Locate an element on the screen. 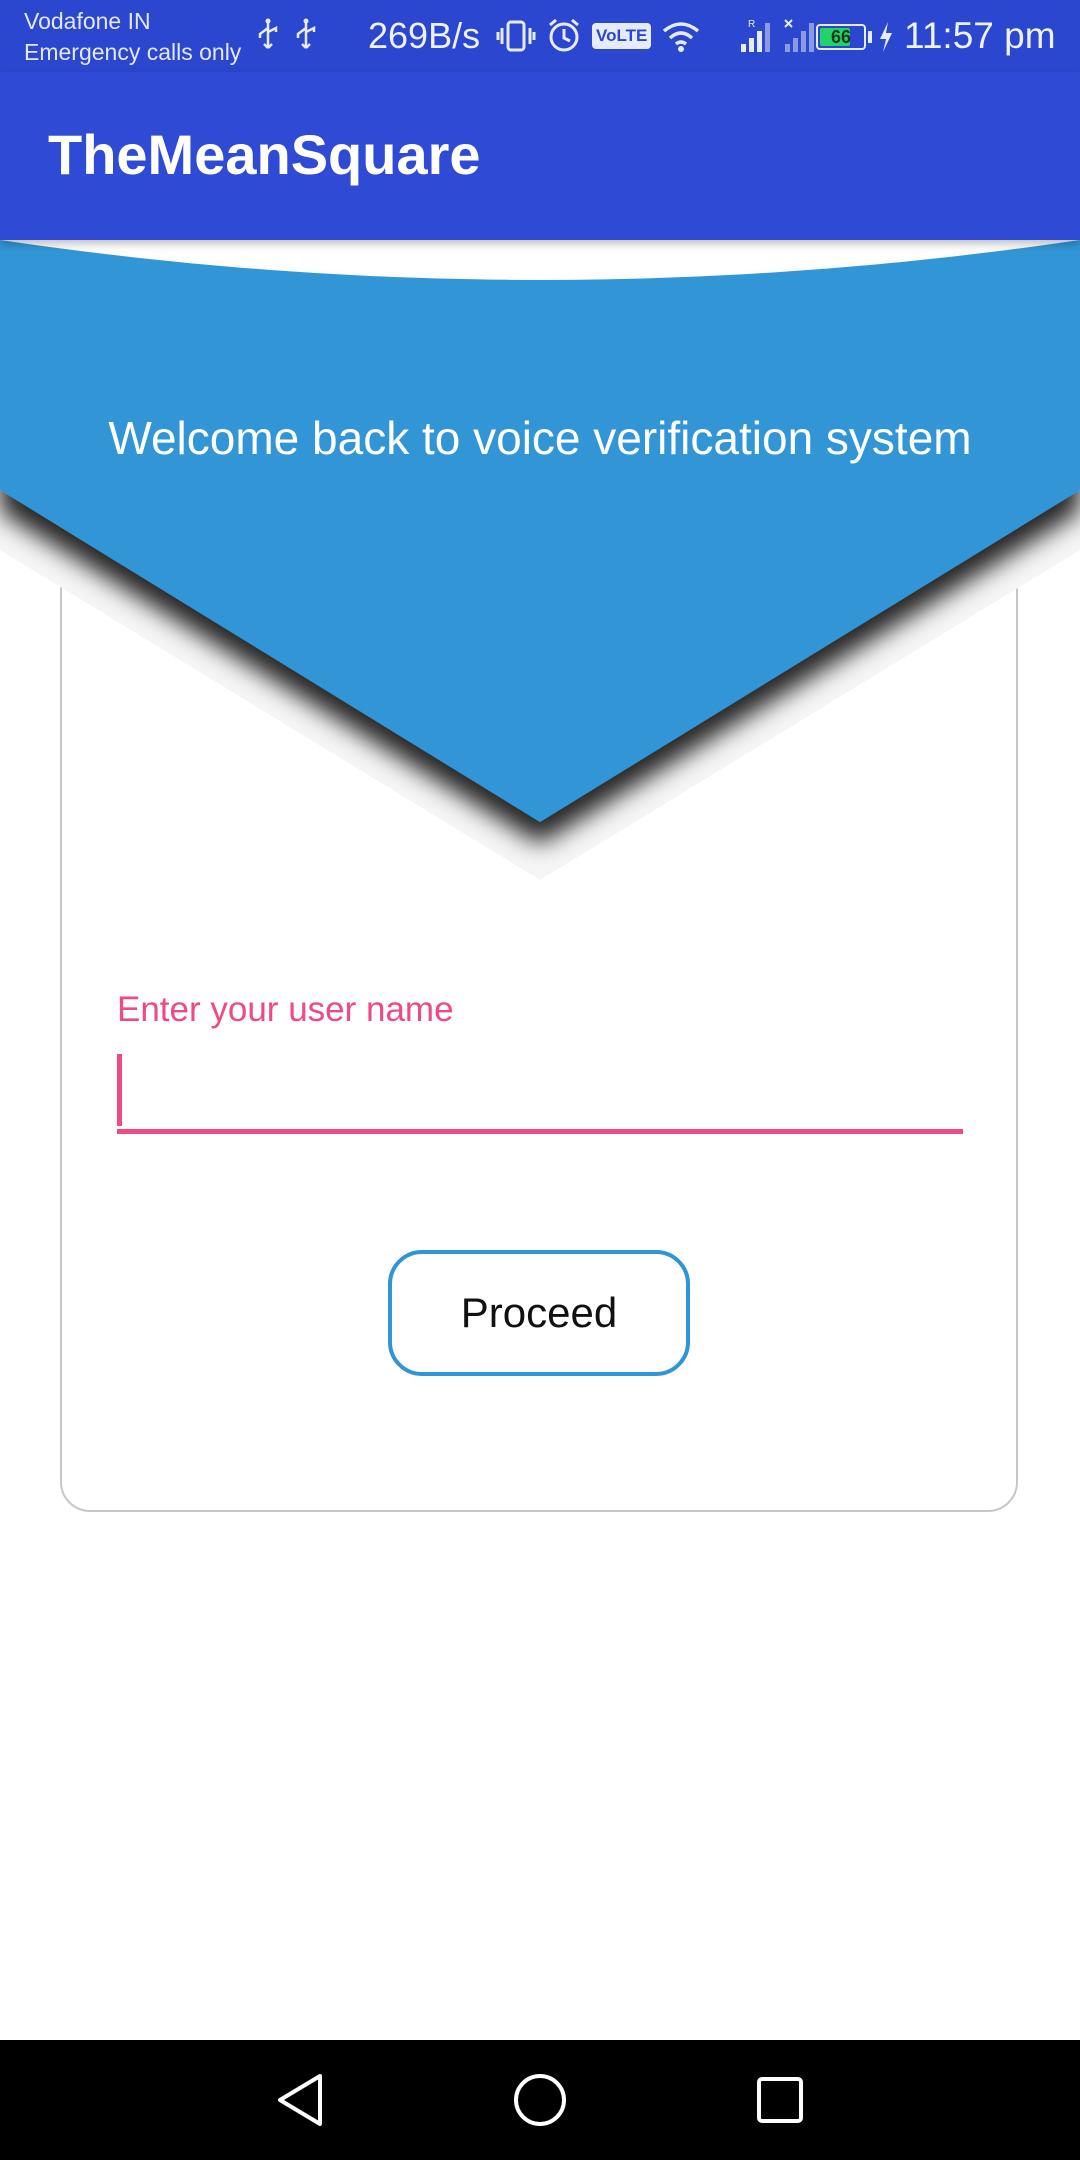 Image resolution: width=1080 pixels, height=2160 pixels. home-button is located at coordinates (540, 2100).